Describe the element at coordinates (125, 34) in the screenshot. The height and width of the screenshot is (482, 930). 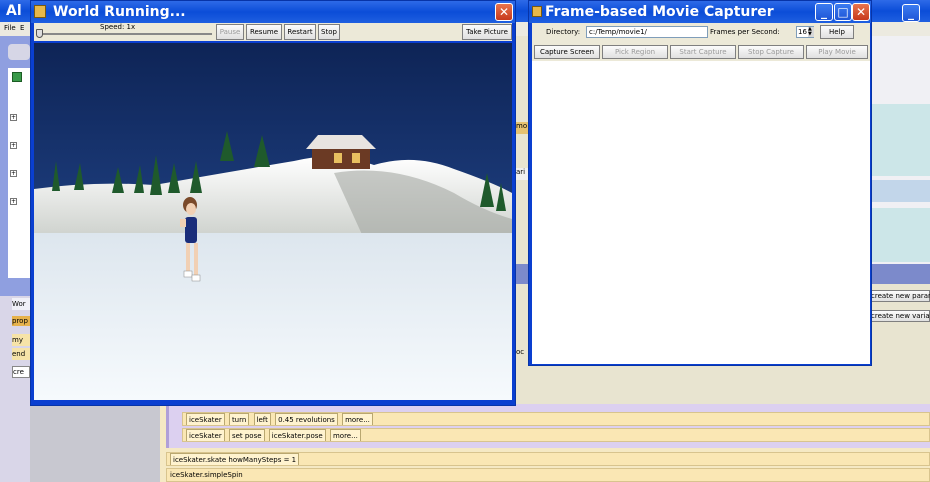
I see `speed-slider-track` at that location.